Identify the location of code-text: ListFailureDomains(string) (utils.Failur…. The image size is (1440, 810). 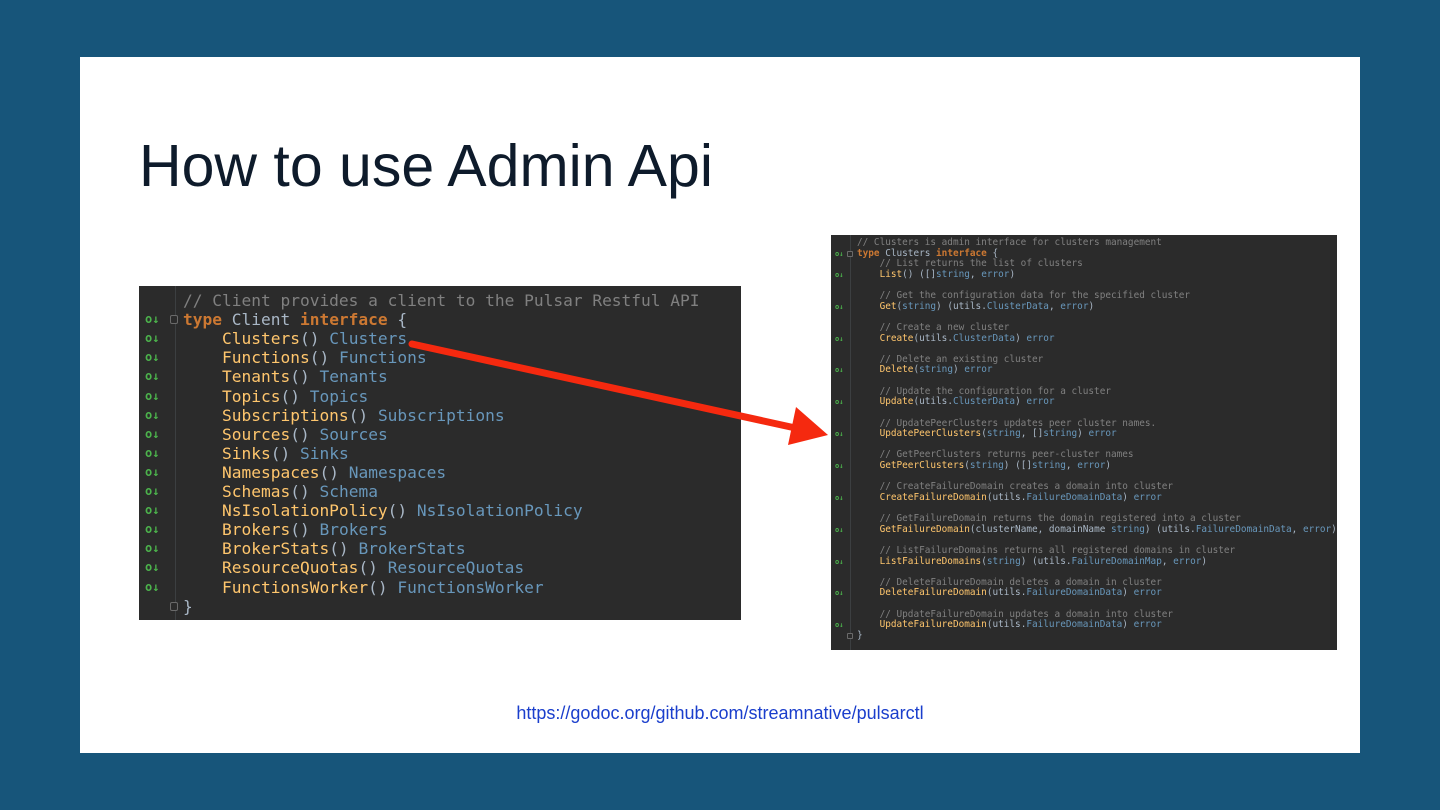
(1032, 561).